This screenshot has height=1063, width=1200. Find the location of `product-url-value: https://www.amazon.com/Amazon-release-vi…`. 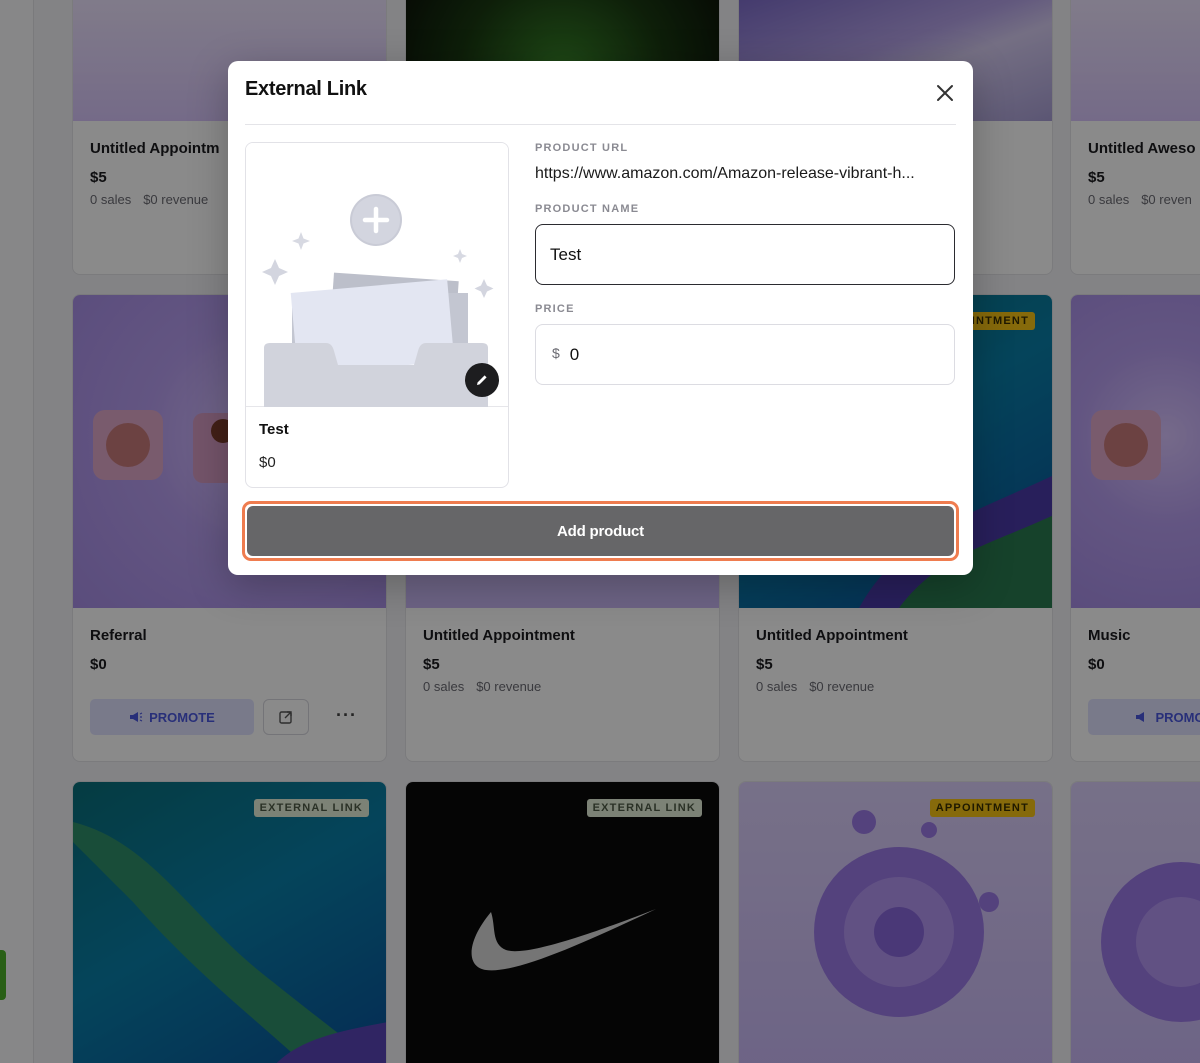

product-url-value: https://www.amazon.com/Amazon-release-vi… is located at coordinates (725, 173).